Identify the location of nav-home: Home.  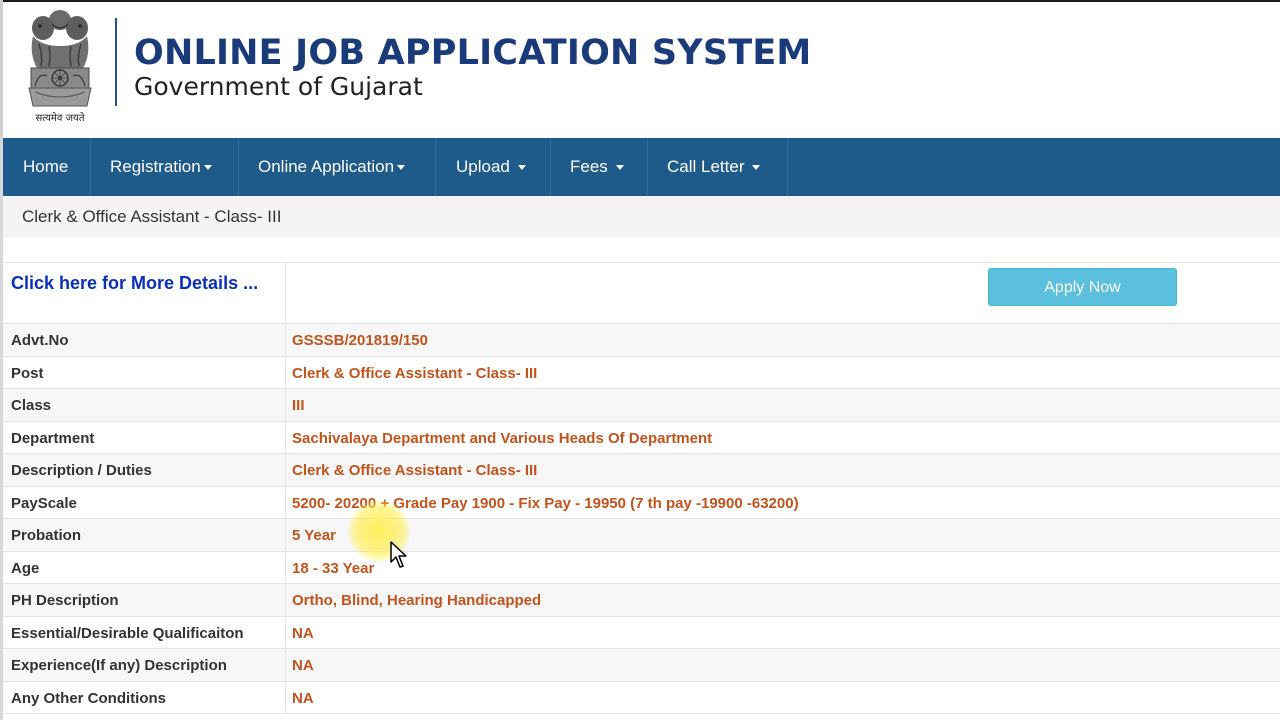
(47, 167).